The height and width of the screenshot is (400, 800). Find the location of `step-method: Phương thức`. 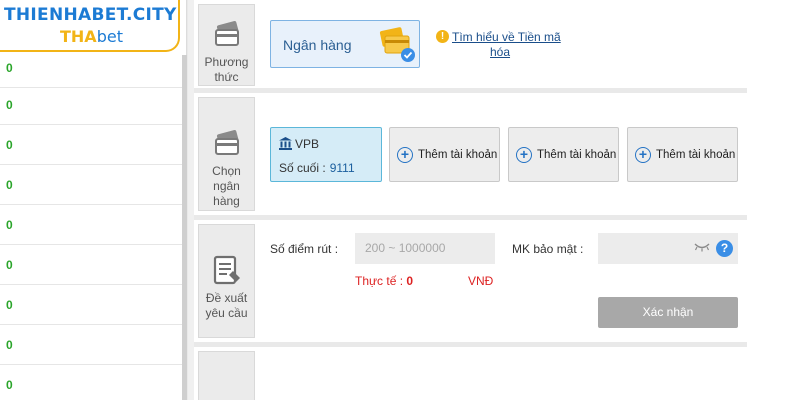

step-method: Phương thức is located at coordinates (226, 45).